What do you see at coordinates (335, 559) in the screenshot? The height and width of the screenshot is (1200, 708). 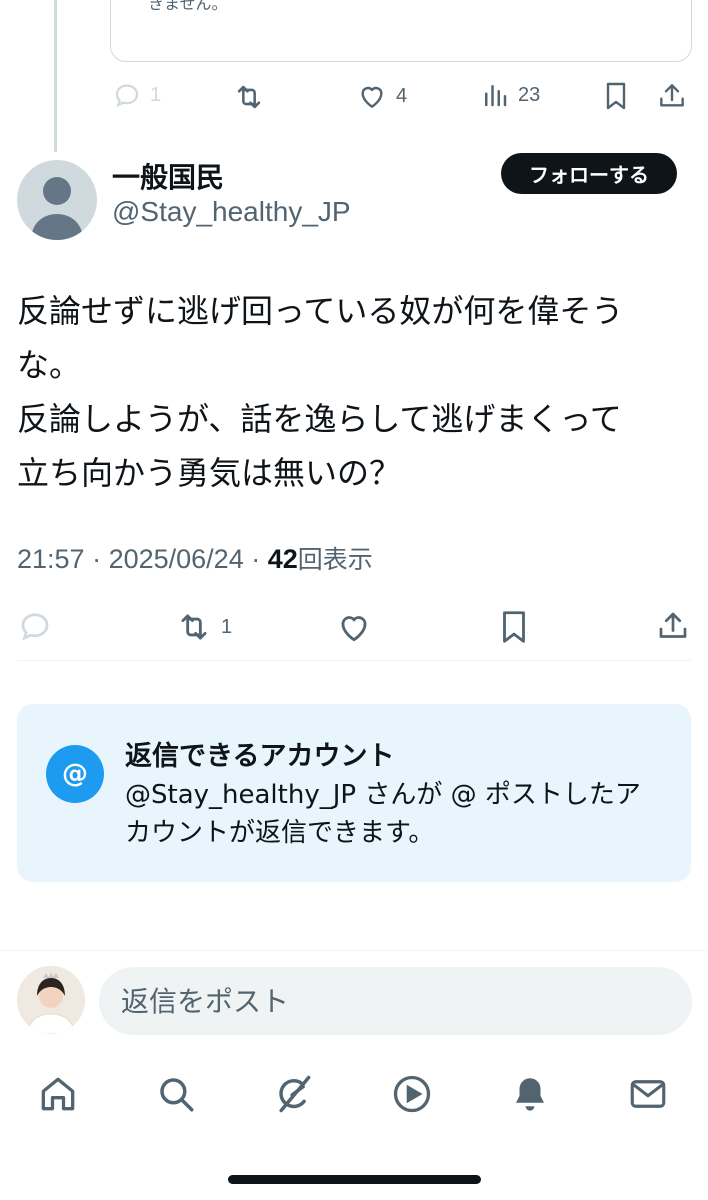 I see `post-views-label: 回表示` at bounding box center [335, 559].